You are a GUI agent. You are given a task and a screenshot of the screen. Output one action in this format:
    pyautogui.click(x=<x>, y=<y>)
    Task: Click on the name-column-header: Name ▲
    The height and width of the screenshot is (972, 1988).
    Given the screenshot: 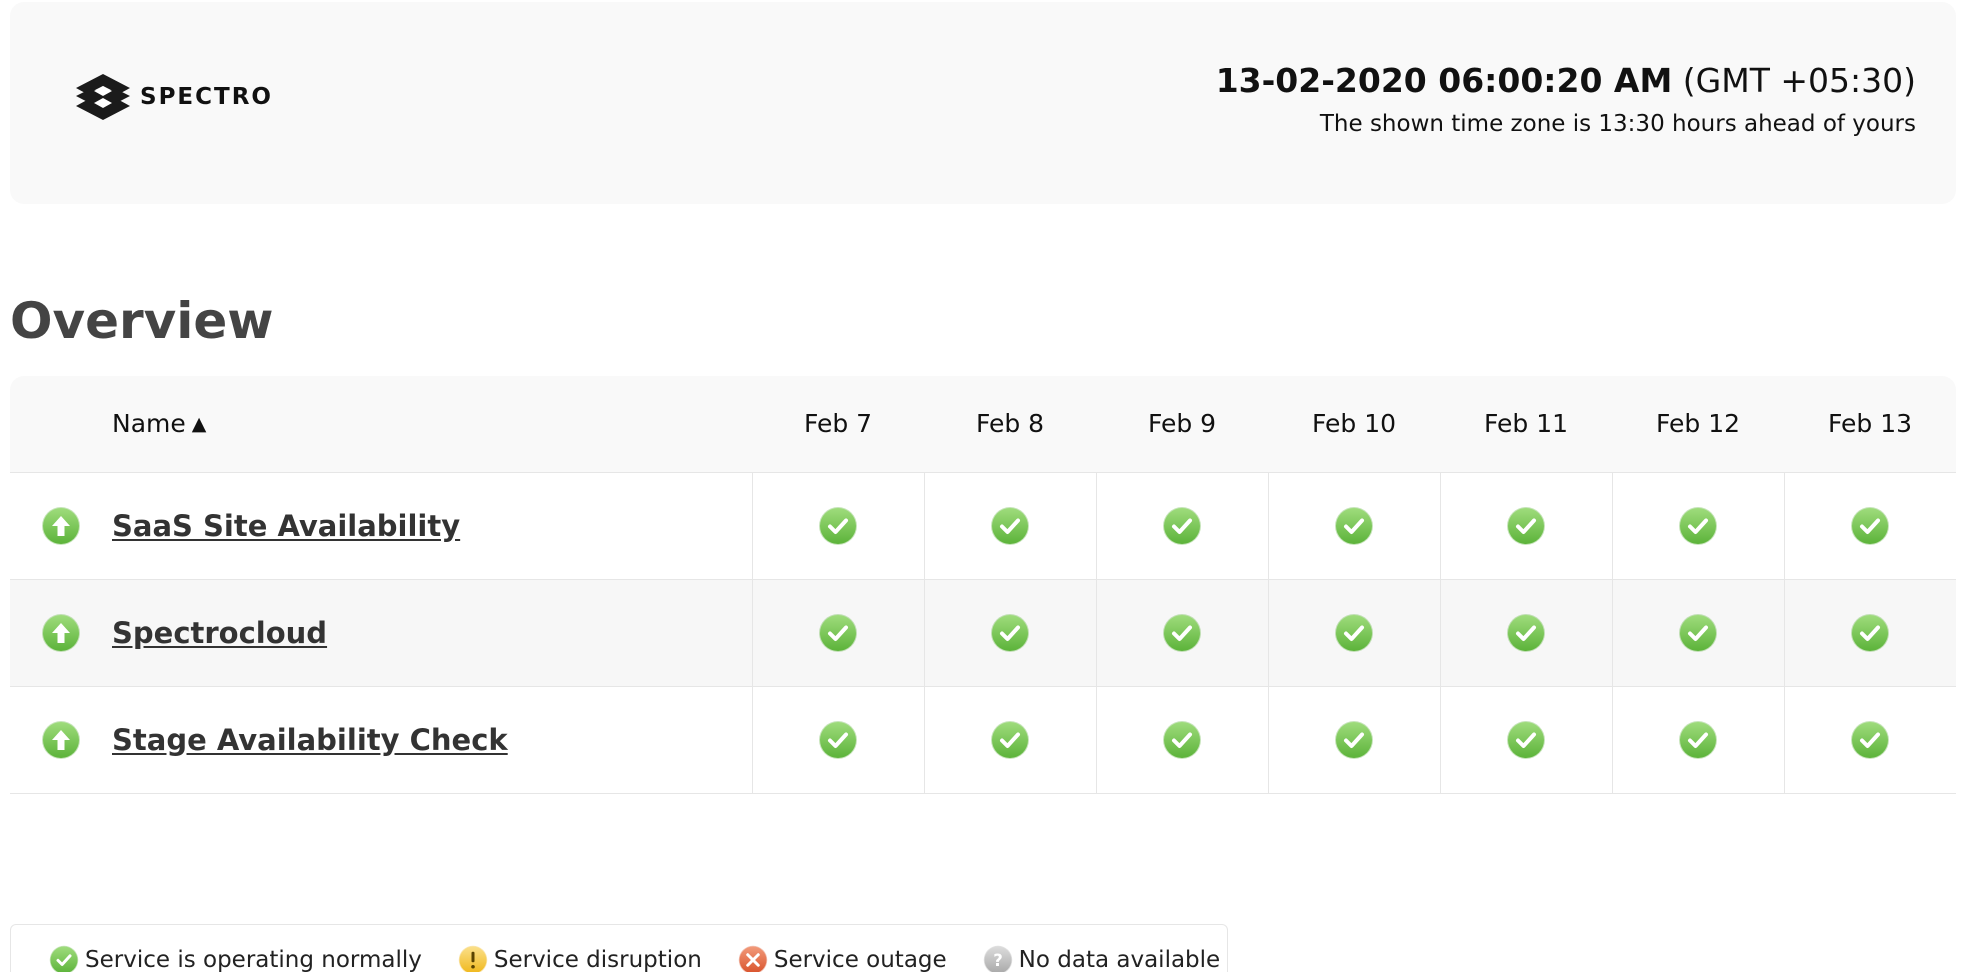 What is the action you would take?
    pyautogui.click(x=432, y=424)
    